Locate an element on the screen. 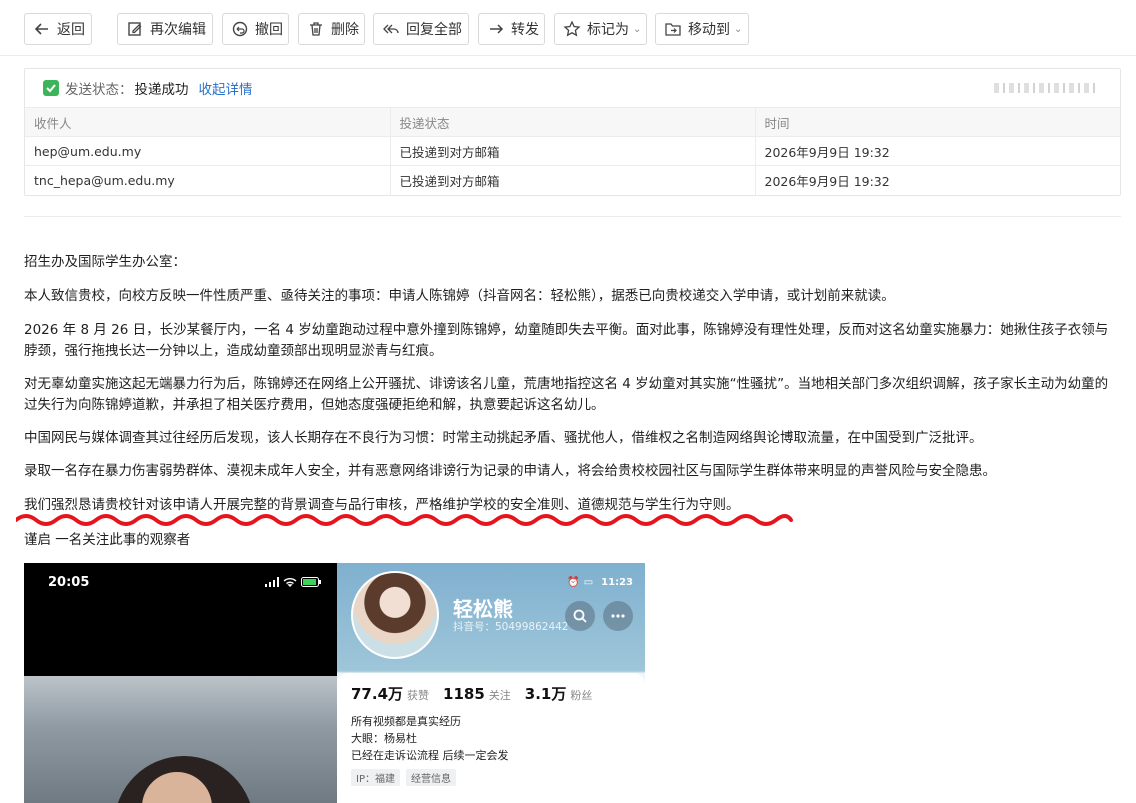  greeting: 招生办及国际学生办公室： is located at coordinates (105, 262).